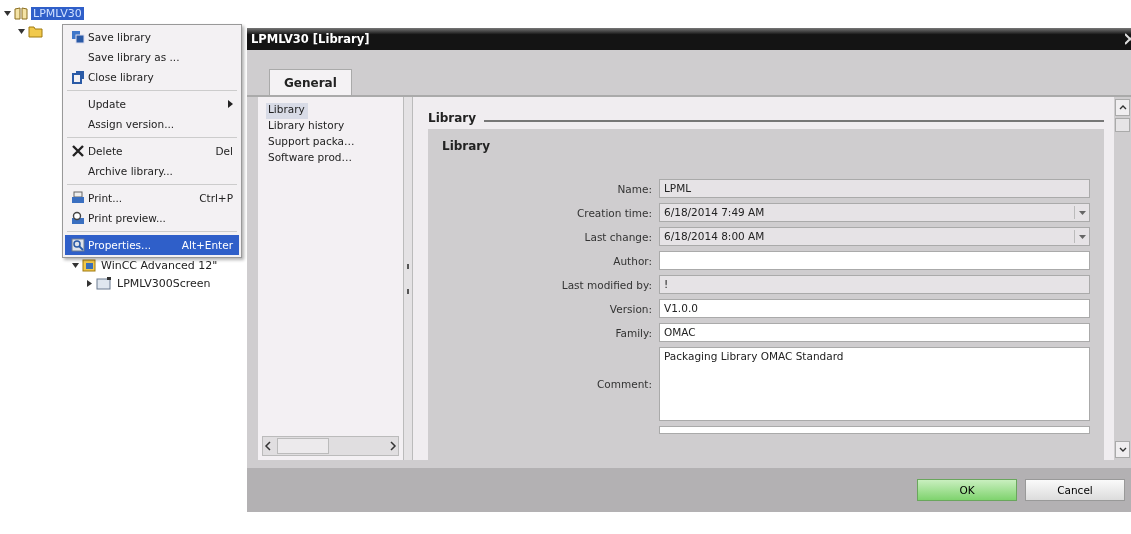 This screenshot has height=534, width=1131. Describe the element at coordinates (152, 37) in the screenshot. I see `menu-item: Save library` at that location.